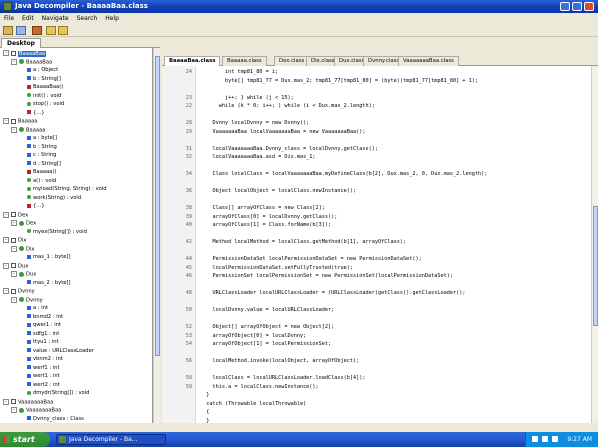 Image resolution: width=598 pixels, height=447 pixels. Describe the element at coordinates (51, 30) in the screenshot. I see `back-icon` at that location.